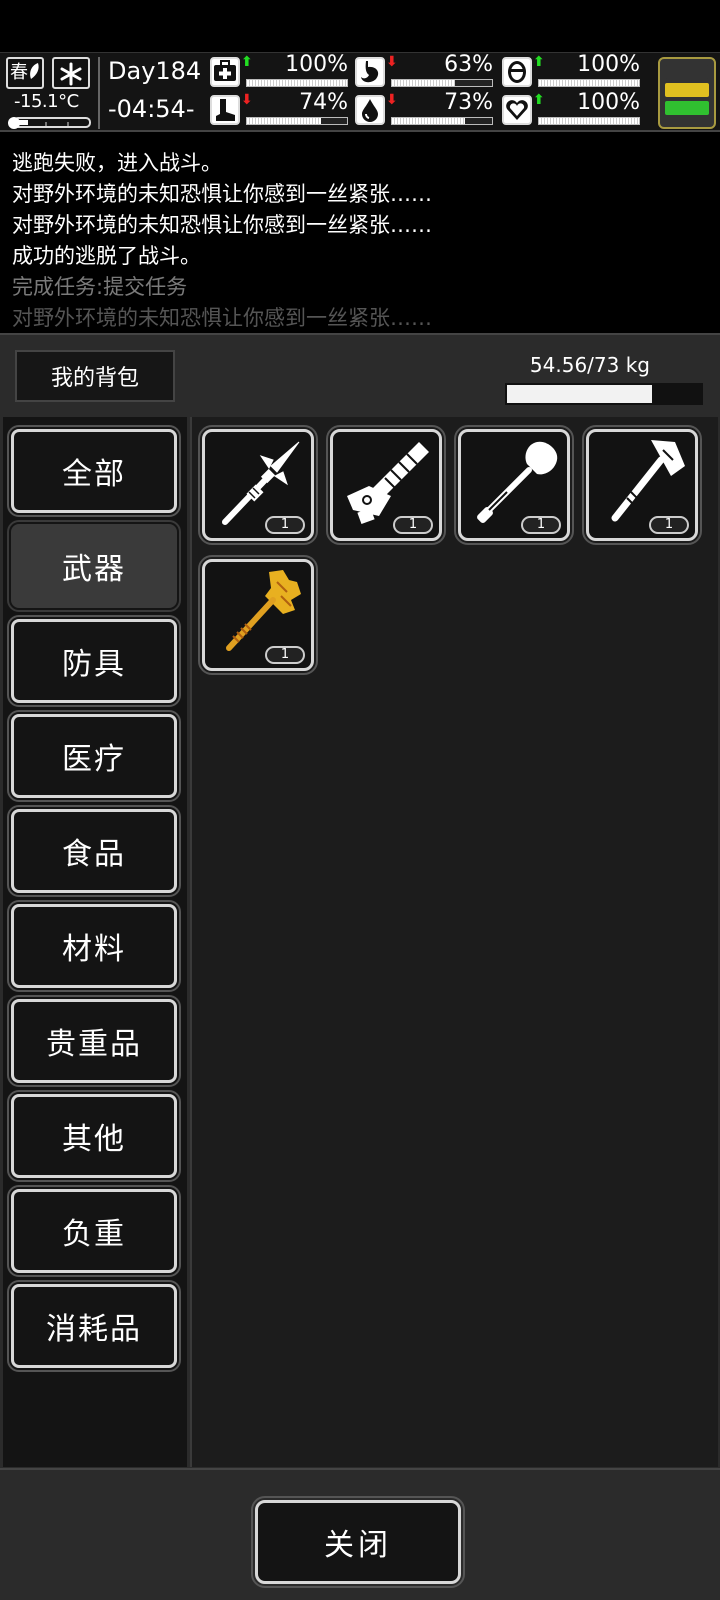 The height and width of the screenshot is (1600, 720). Describe the element at coordinates (280, 109) in the screenshot. I see `stat-stamina: ⬇ 74%` at that location.